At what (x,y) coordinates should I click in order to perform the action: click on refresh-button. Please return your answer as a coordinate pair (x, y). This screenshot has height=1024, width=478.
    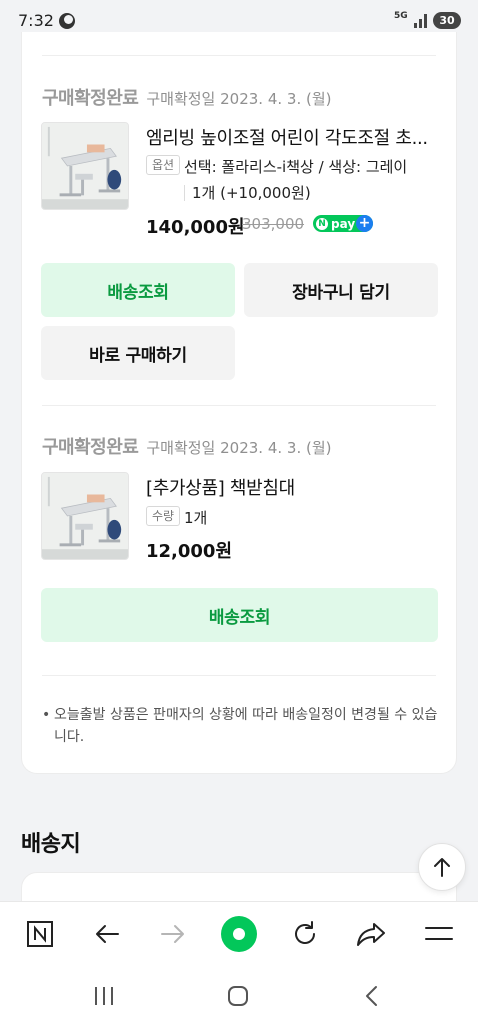
    Looking at the image, I should click on (305, 934).